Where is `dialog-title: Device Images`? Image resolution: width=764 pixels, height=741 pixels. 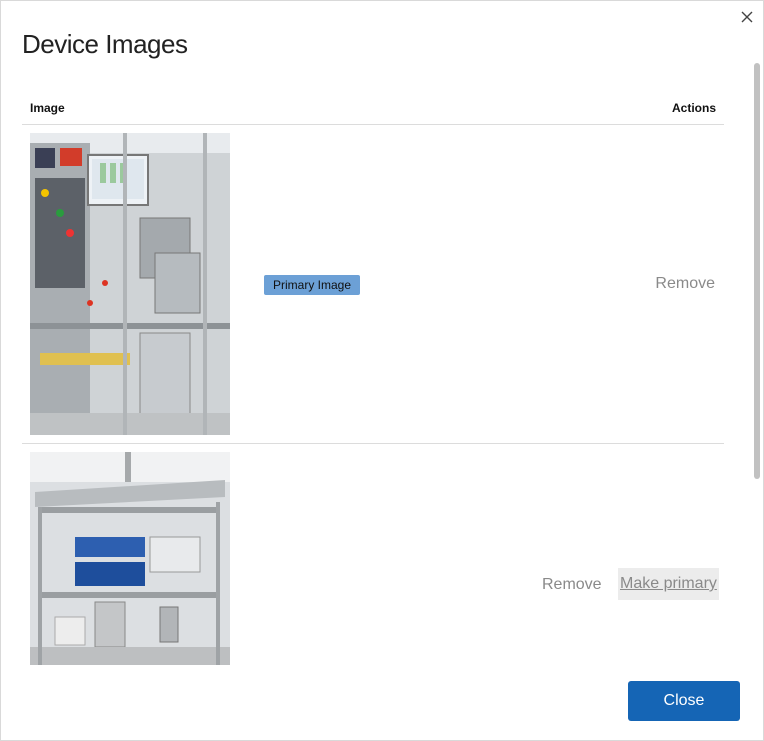 dialog-title: Device Images is located at coordinates (105, 44).